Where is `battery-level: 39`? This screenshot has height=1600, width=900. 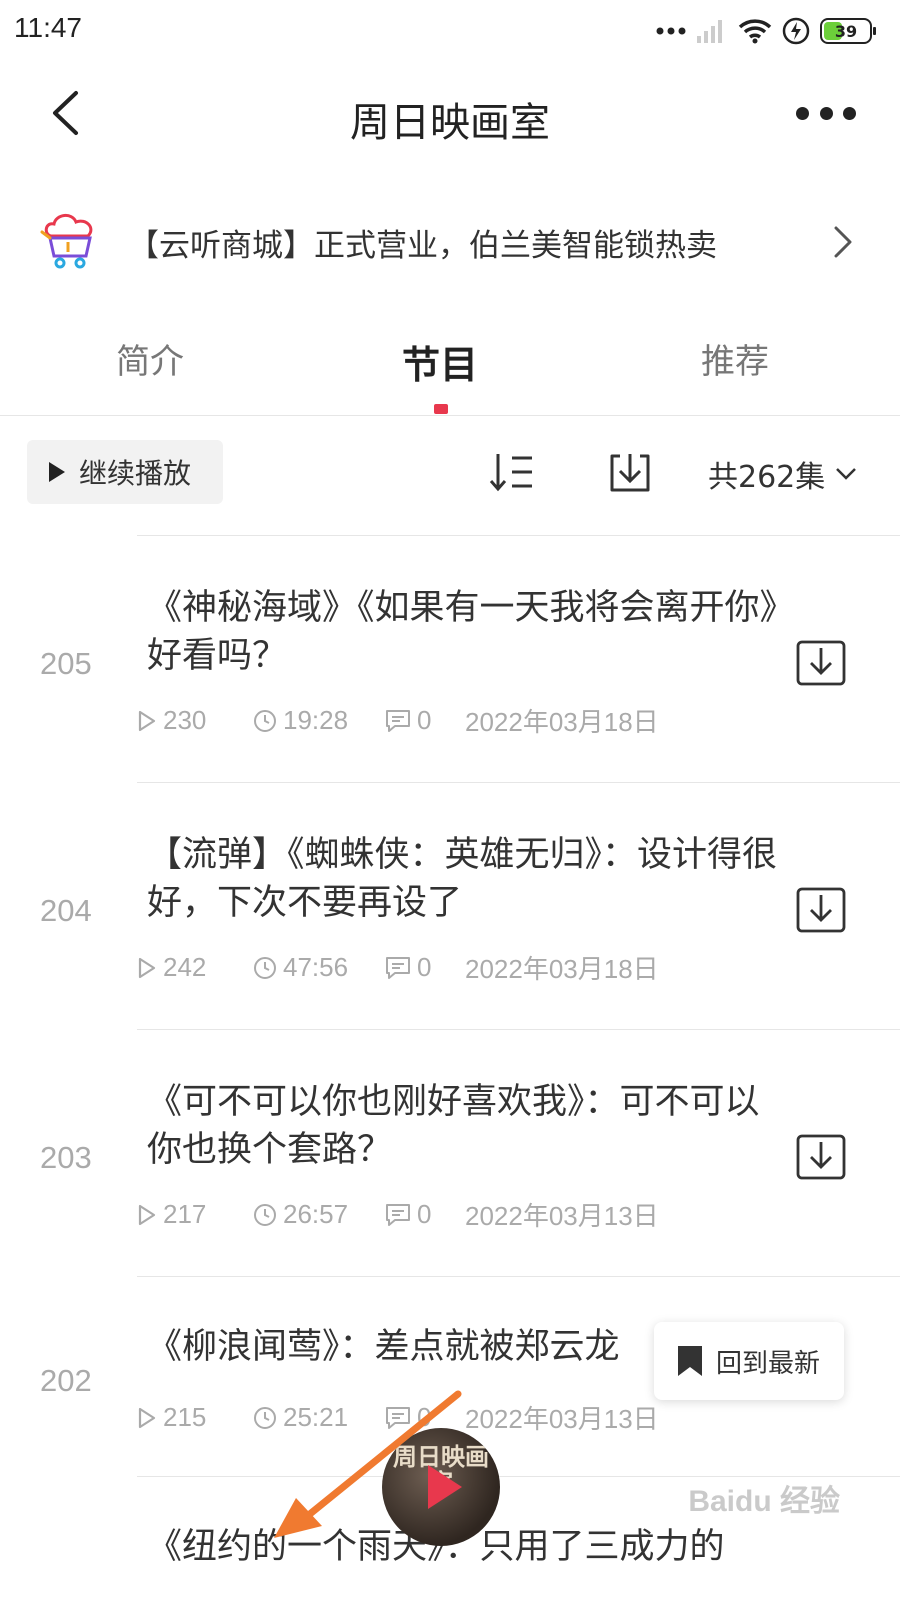
battery-level: 39 is located at coordinates (846, 31).